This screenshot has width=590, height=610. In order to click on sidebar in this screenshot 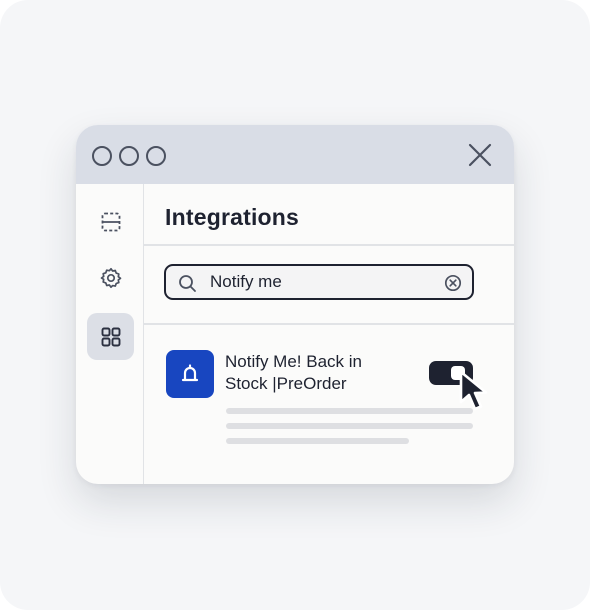, I will do `click(110, 334)`.